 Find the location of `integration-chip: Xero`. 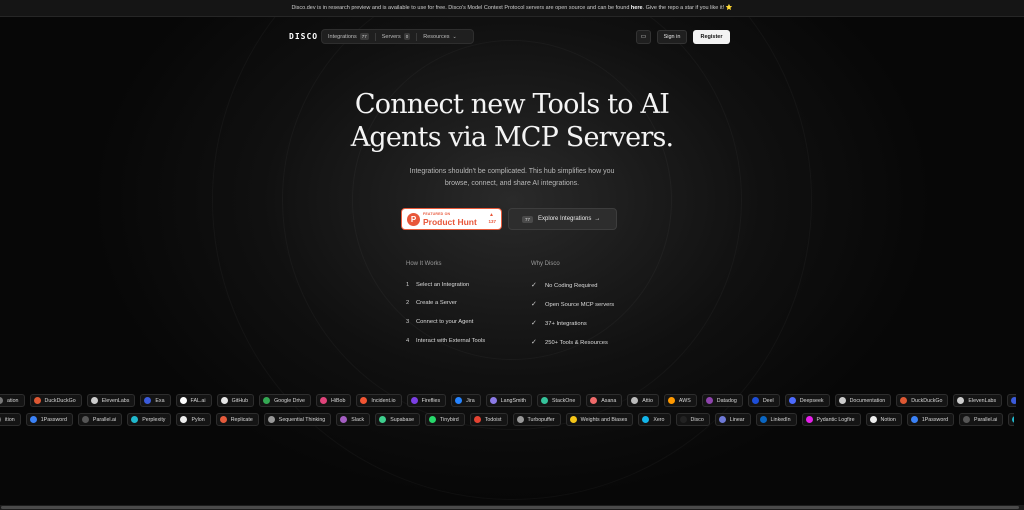

integration-chip: Xero is located at coordinates (654, 419).